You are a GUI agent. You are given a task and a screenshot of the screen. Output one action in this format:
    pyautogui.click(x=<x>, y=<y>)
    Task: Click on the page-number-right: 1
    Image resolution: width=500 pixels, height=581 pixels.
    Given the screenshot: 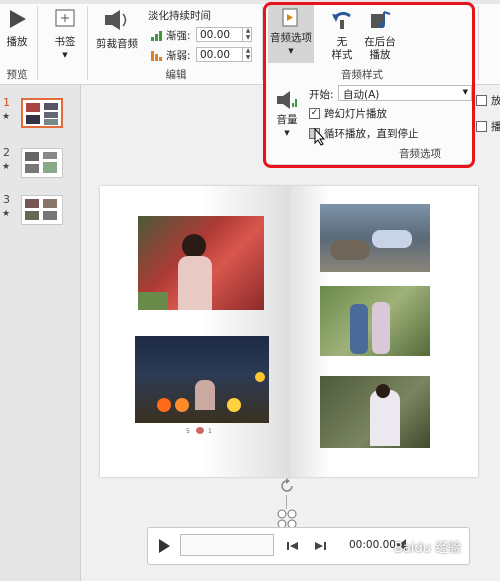 What is the action you would take?
    pyautogui.click(x=210, y=431)
    